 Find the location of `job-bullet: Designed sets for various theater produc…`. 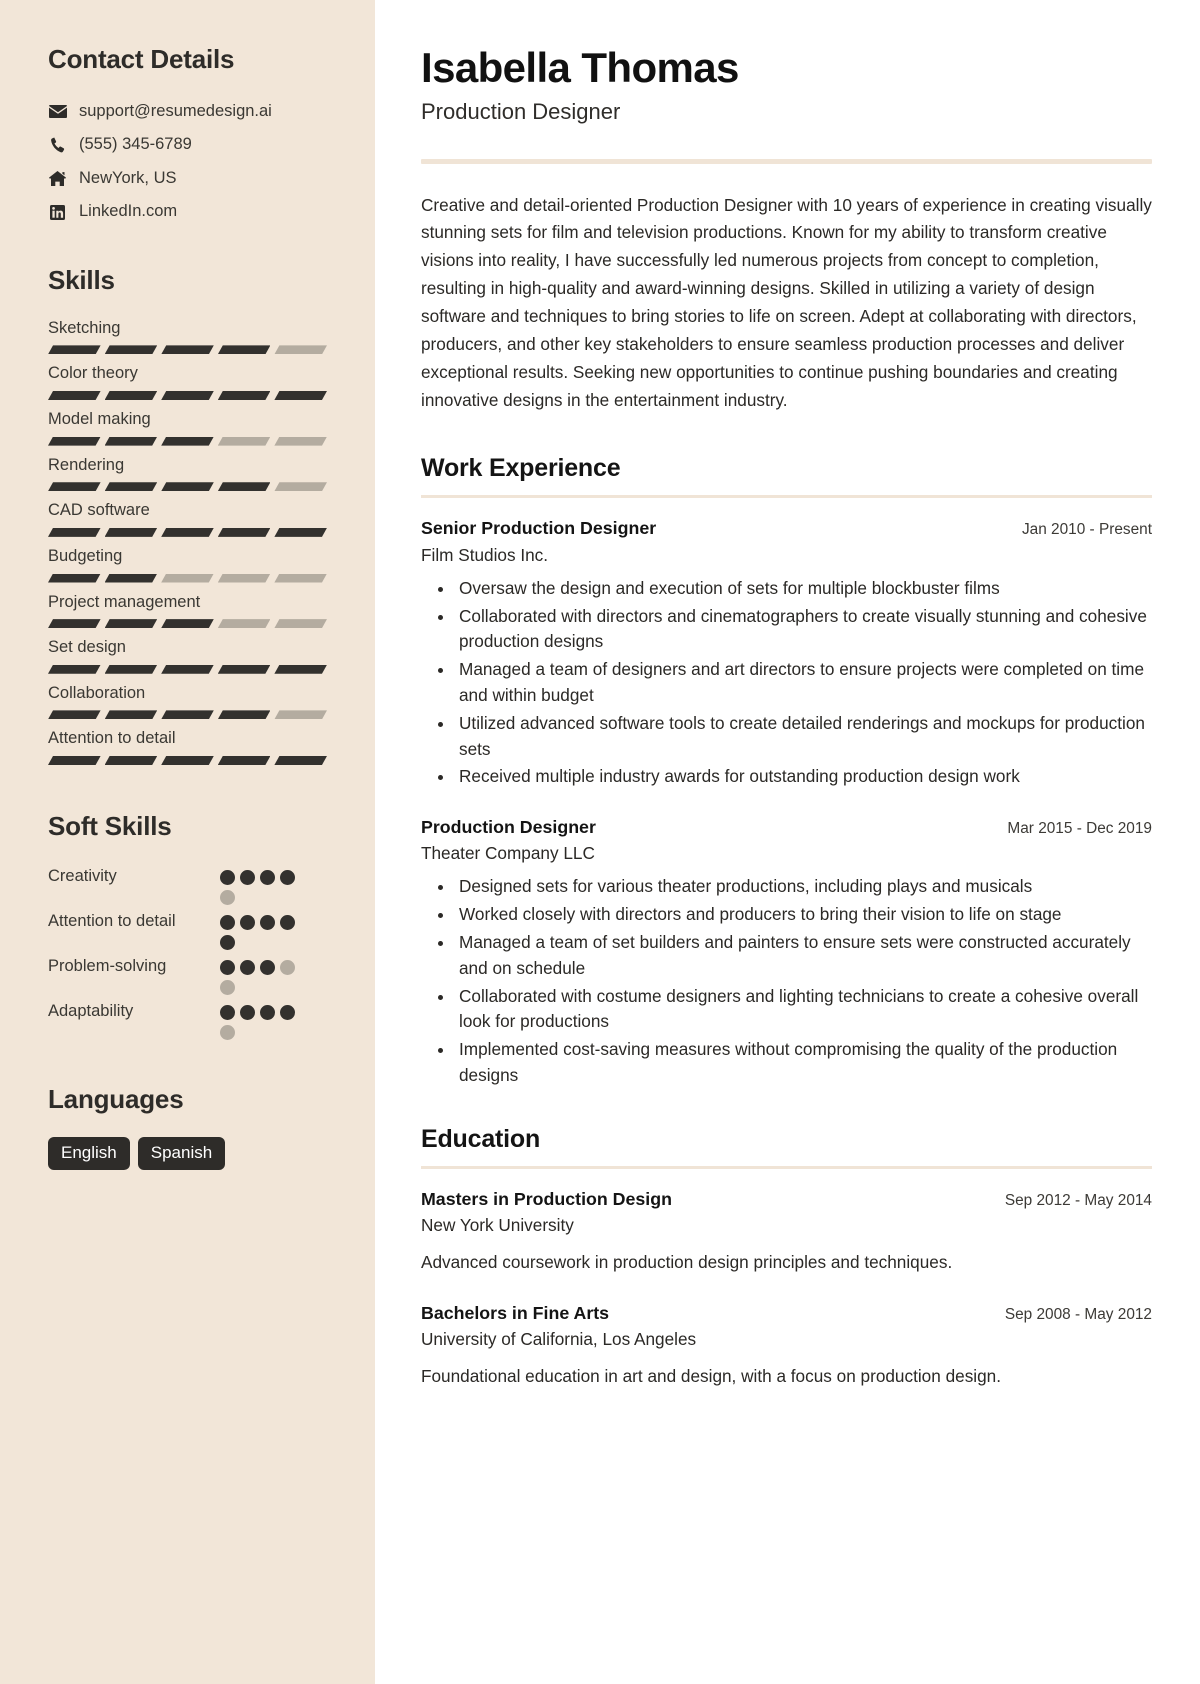

job-bullet: Designed sets for various theater produc… is located at coordinates (803, 887).